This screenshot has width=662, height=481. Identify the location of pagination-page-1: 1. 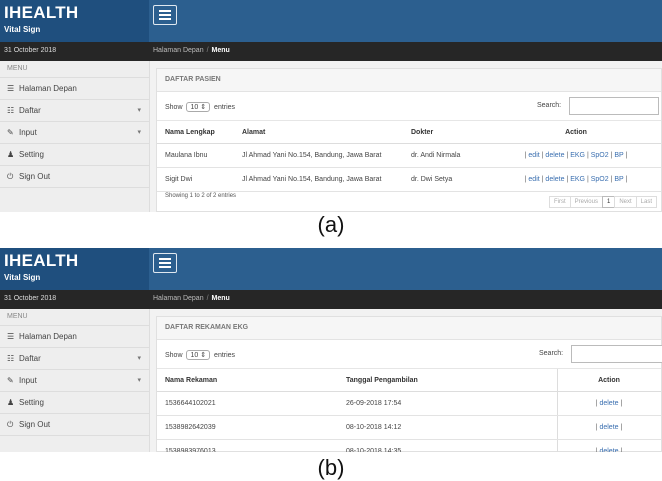
(608, 202).